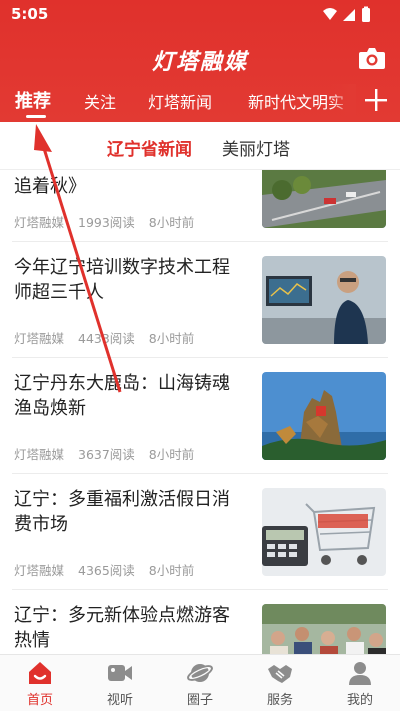 This screenshot has height=711, width=400. Describe the element at coordinates (359, 700) in the screenshot. I see `nav-label-mine: 我的` at that location.